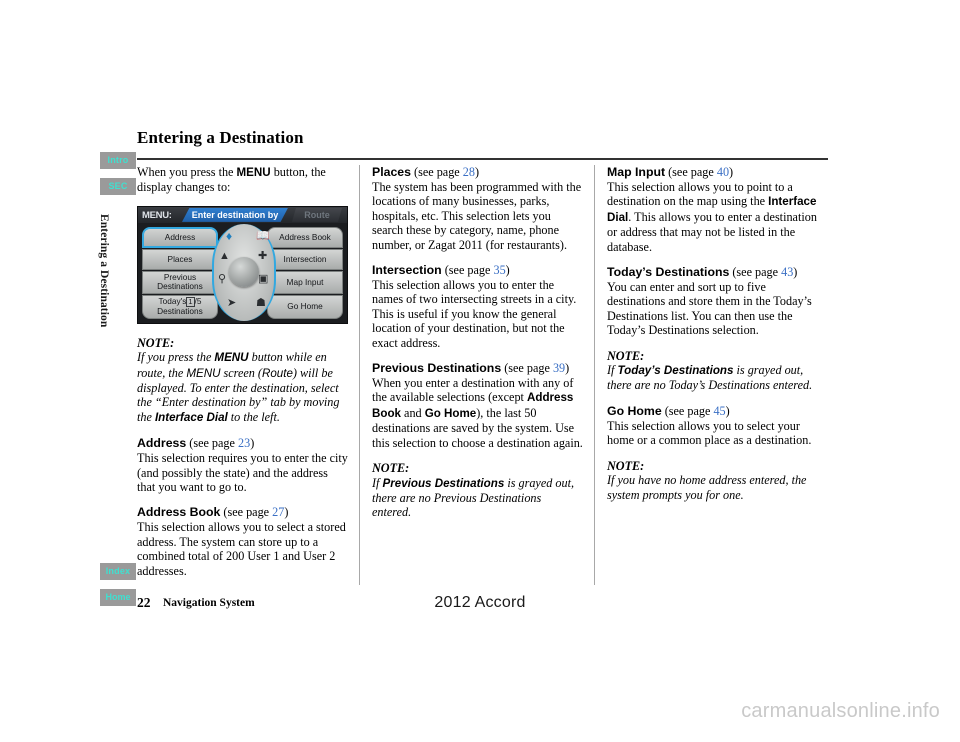 Image resolution: width=960 pixels, height=742 pixels. What do you see at coordinates (118, 160) in the screenshot?
I see `sidebar-tab-intro: Intro` at bounding box center [118, 160].